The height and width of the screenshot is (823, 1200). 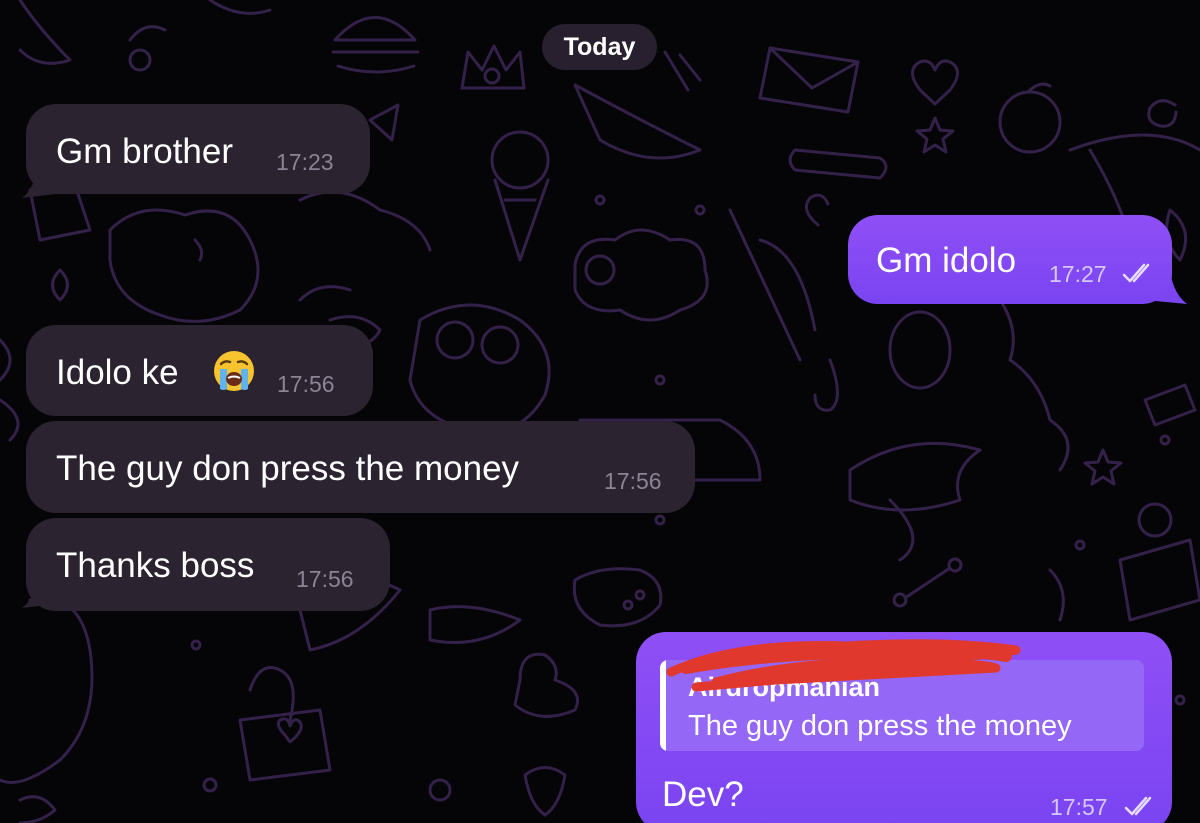 I want to click on message-time: 17:57, so click(x=1079, y=807).